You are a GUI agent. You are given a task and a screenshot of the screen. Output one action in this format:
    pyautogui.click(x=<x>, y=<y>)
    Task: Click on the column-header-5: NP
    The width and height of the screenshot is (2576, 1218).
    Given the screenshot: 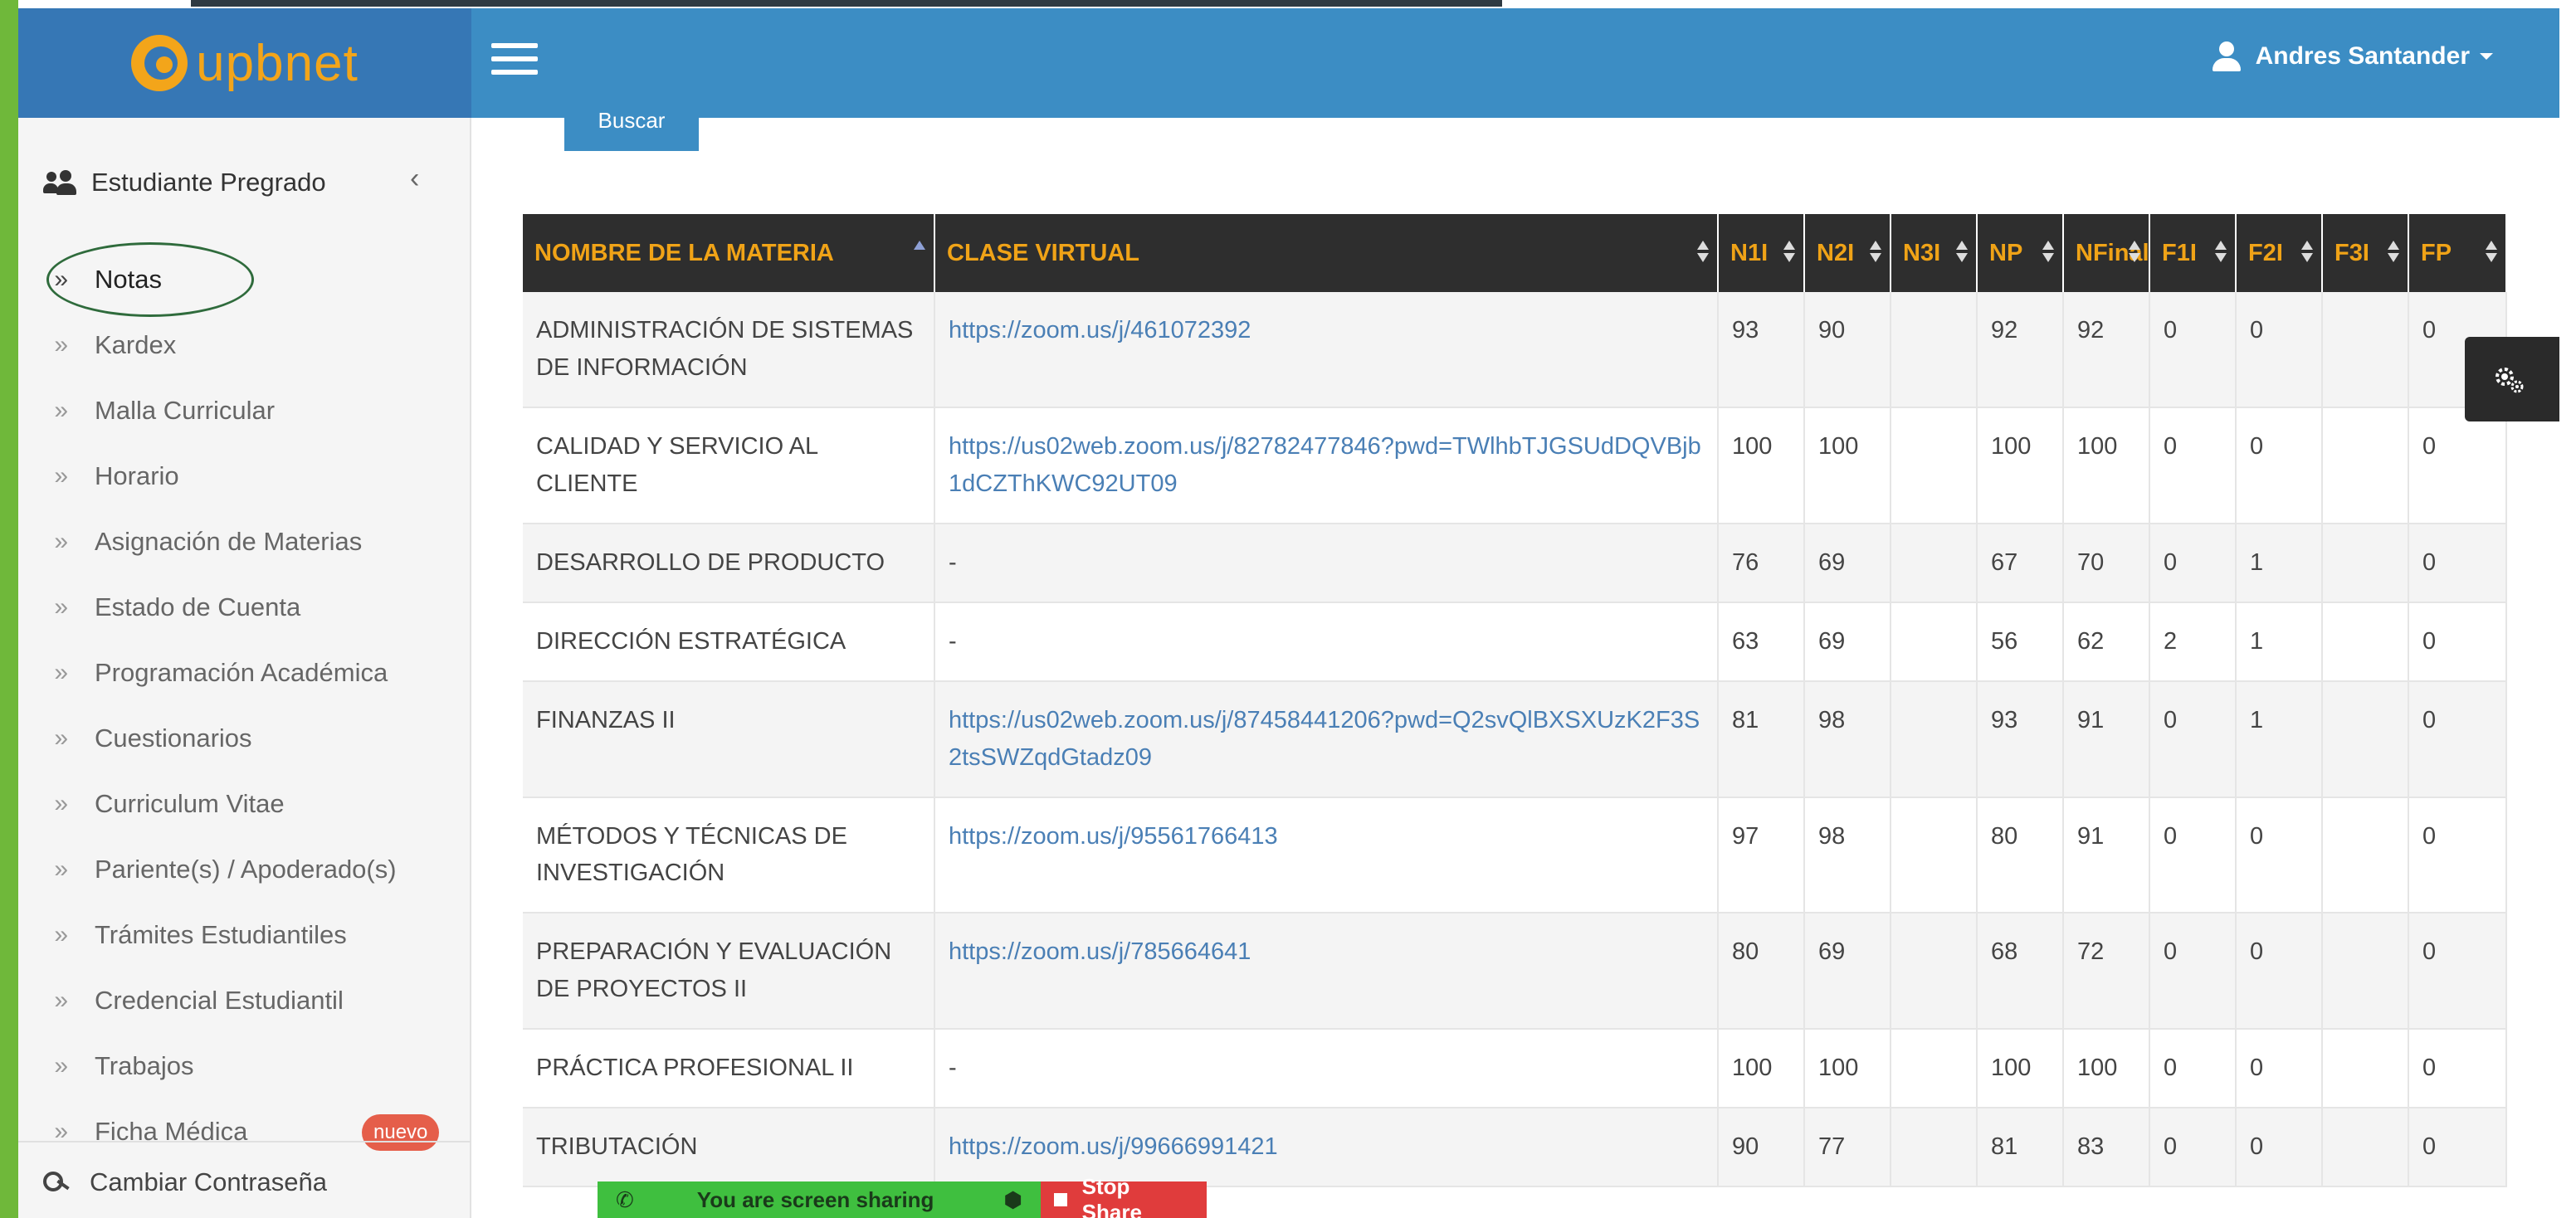 What is the action you would take?
    pyautogui.click(x=2021, y=253)
    